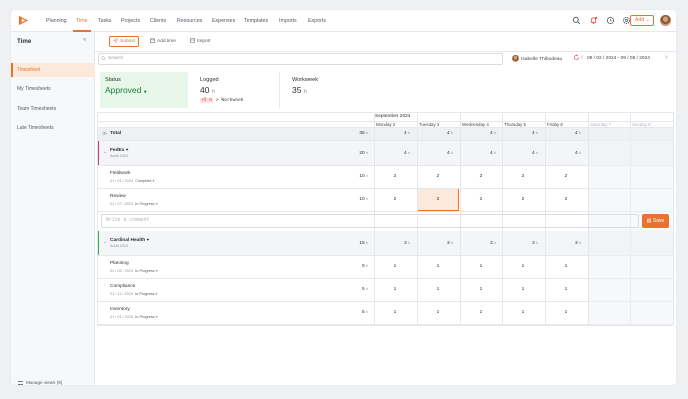  Describe the element at coordinates (618, 58) in the screenshot. I see `date-range: 09 / 02 / 2024 - 09 / 08 / 2024` at that location.